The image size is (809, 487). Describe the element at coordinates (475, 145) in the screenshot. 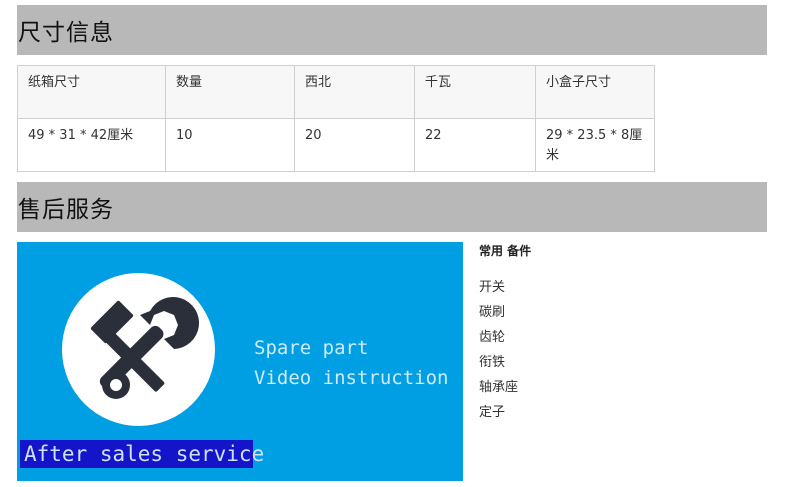

I see `spec-cell-kw: 22` at that location.